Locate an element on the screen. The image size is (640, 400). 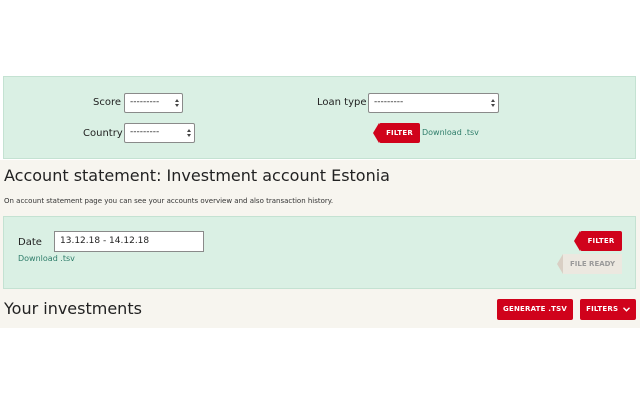
filters-button: FILTERS is located at coordinates (608, 309).